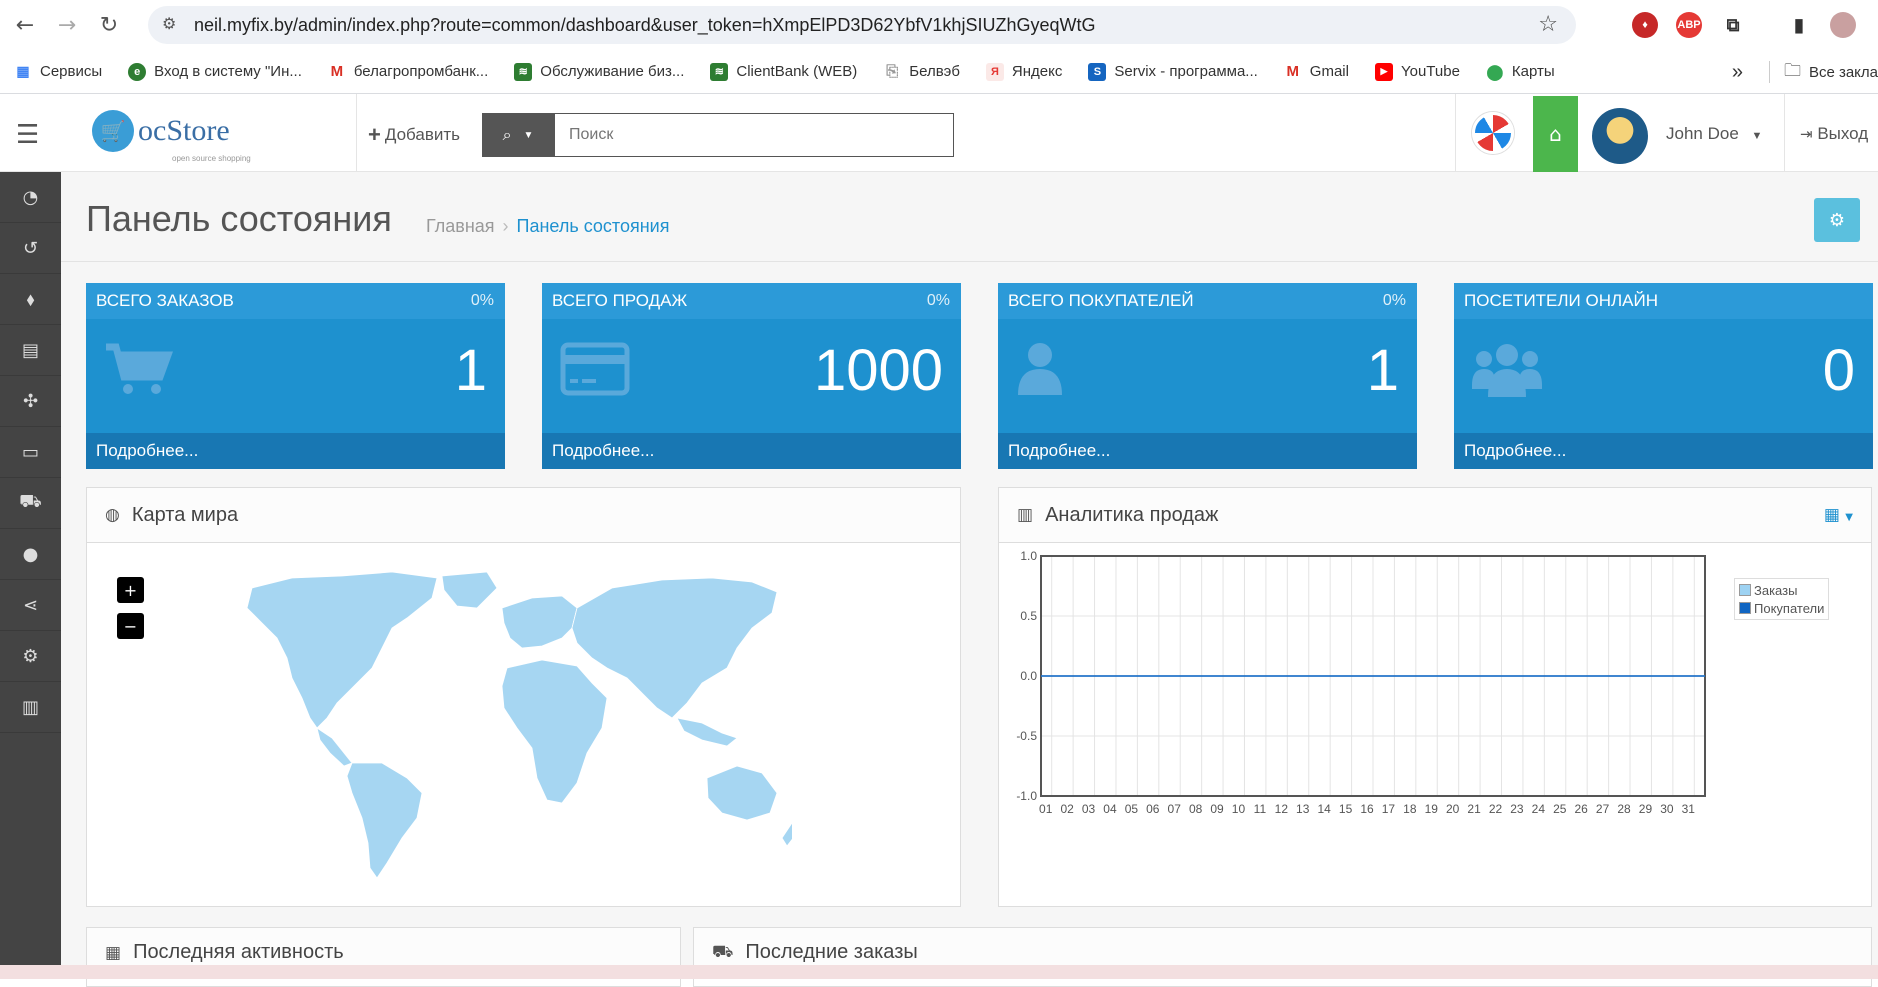 The height and width of the screenshot is (987, 1878). I want to click on legend-item: Заказы, so click(1781, 590).